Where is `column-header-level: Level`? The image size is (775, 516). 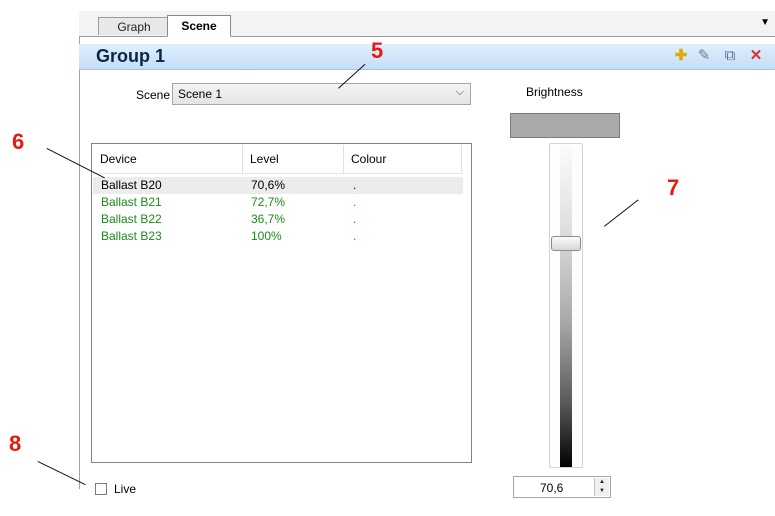
column-header-level: Level is located at coordinates (293, 159).